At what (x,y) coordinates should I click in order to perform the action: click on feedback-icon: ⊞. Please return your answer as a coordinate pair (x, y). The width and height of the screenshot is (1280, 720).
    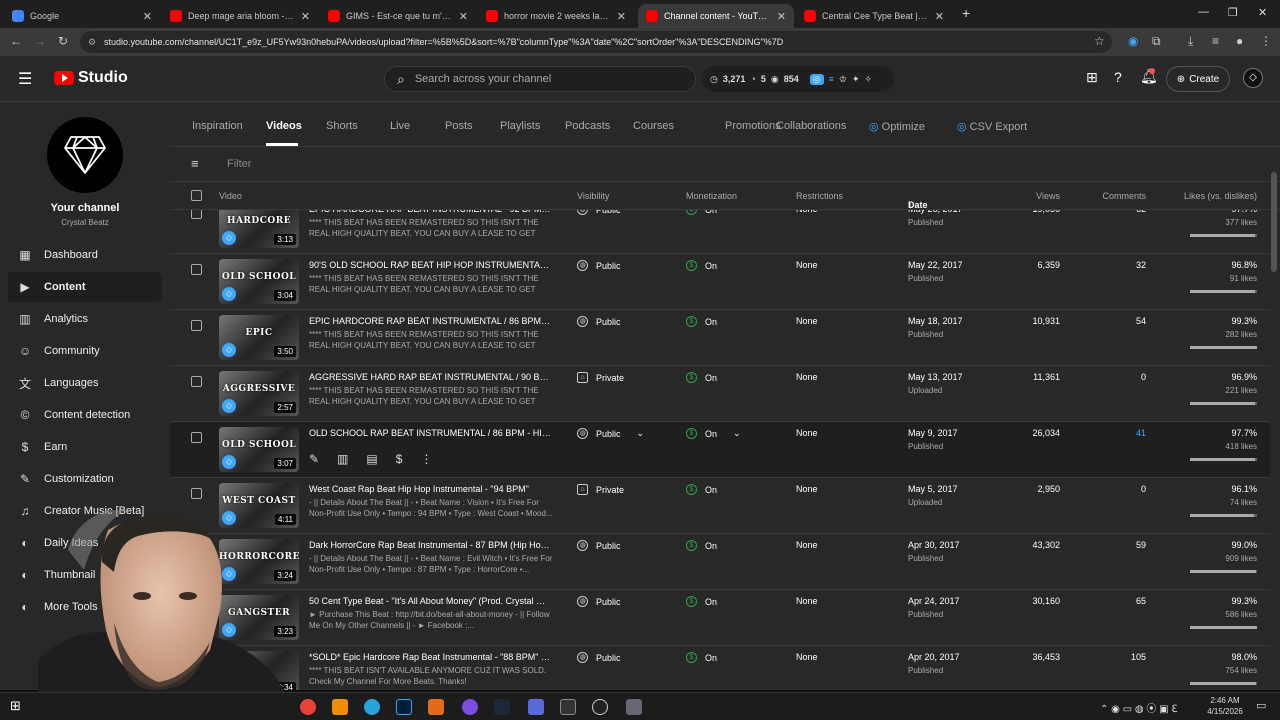
    Looking at the image, I should click on (1092, 77).